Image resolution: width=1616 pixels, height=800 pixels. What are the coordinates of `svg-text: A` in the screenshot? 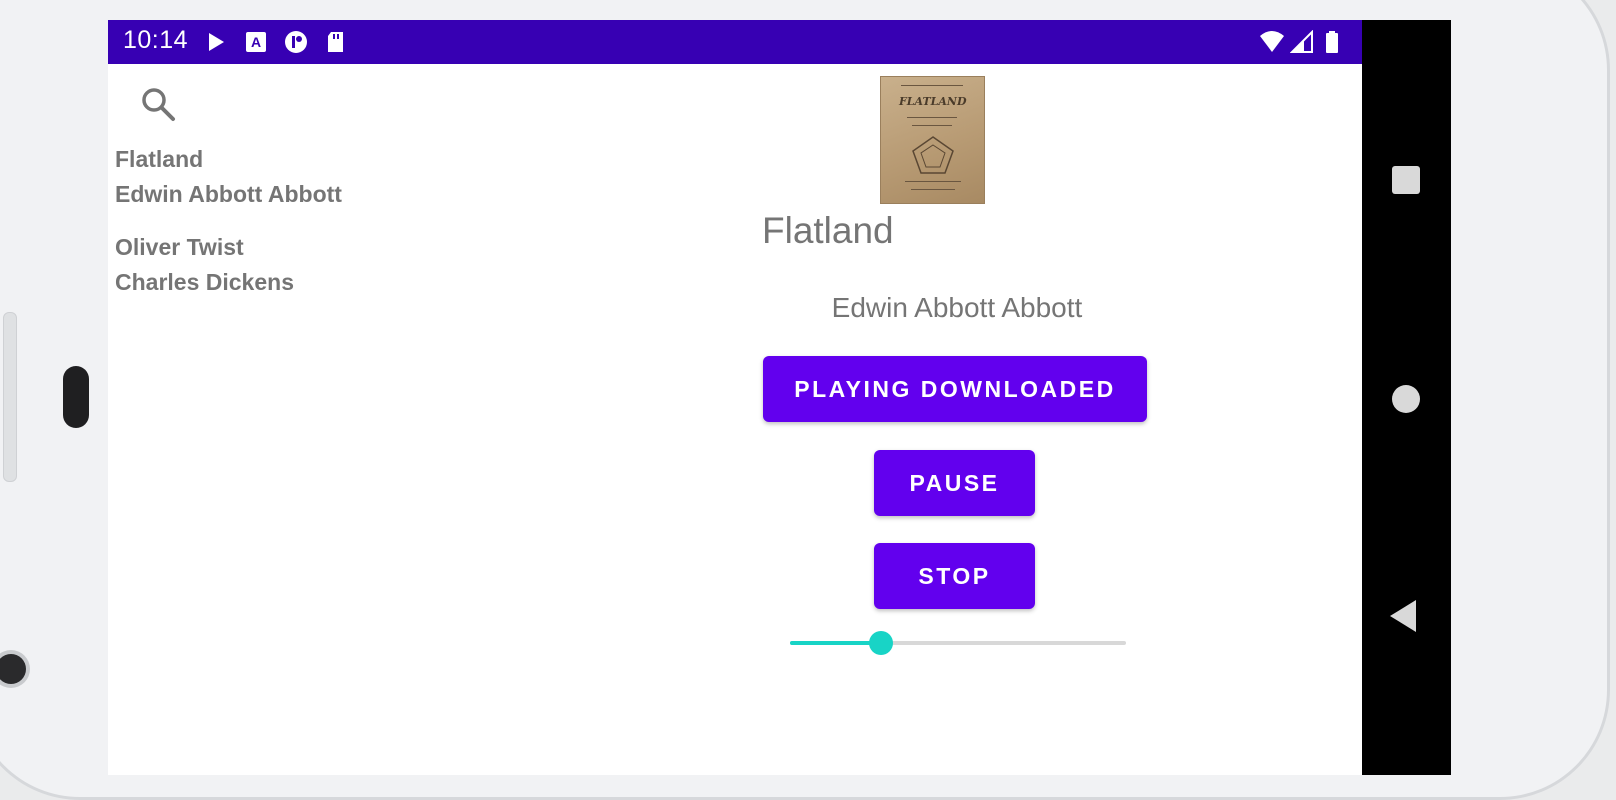 It's located at (256, 42).